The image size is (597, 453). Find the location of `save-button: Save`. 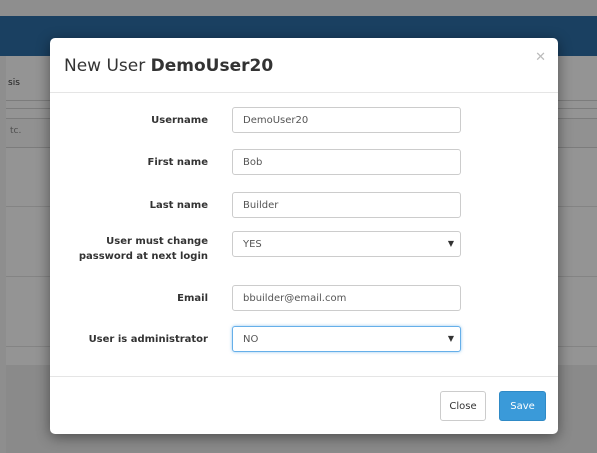

save-button: Save is located at coordinates (522, 406).